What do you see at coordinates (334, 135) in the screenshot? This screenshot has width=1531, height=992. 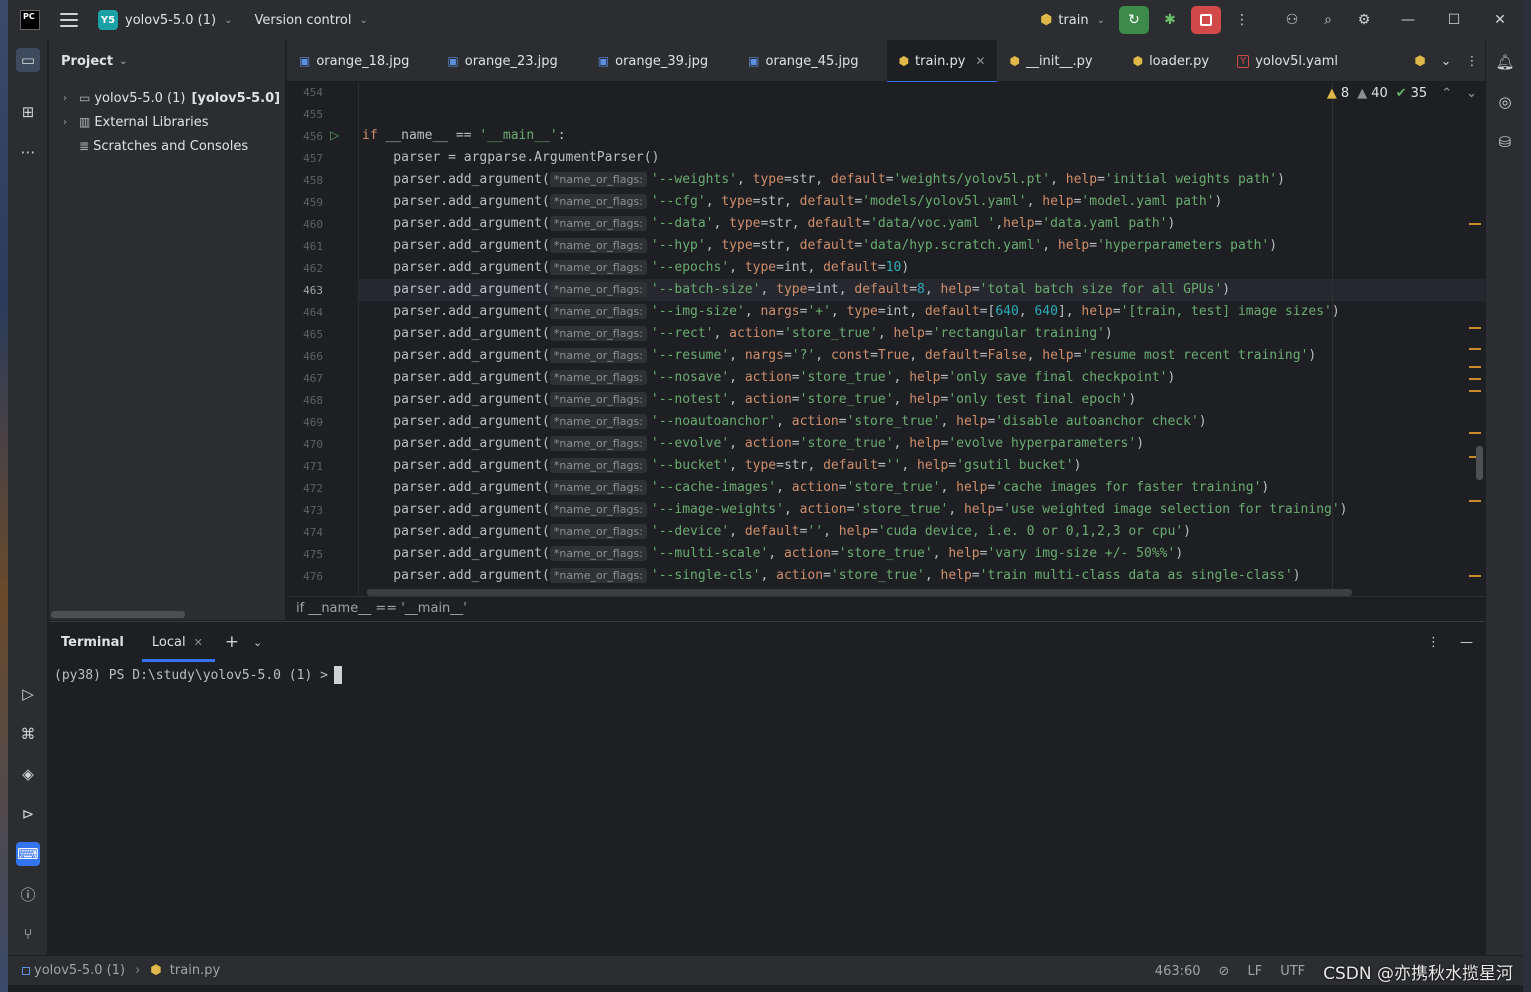 I see `run-gutter-icon: ▷` at bounding box center [334, 135].